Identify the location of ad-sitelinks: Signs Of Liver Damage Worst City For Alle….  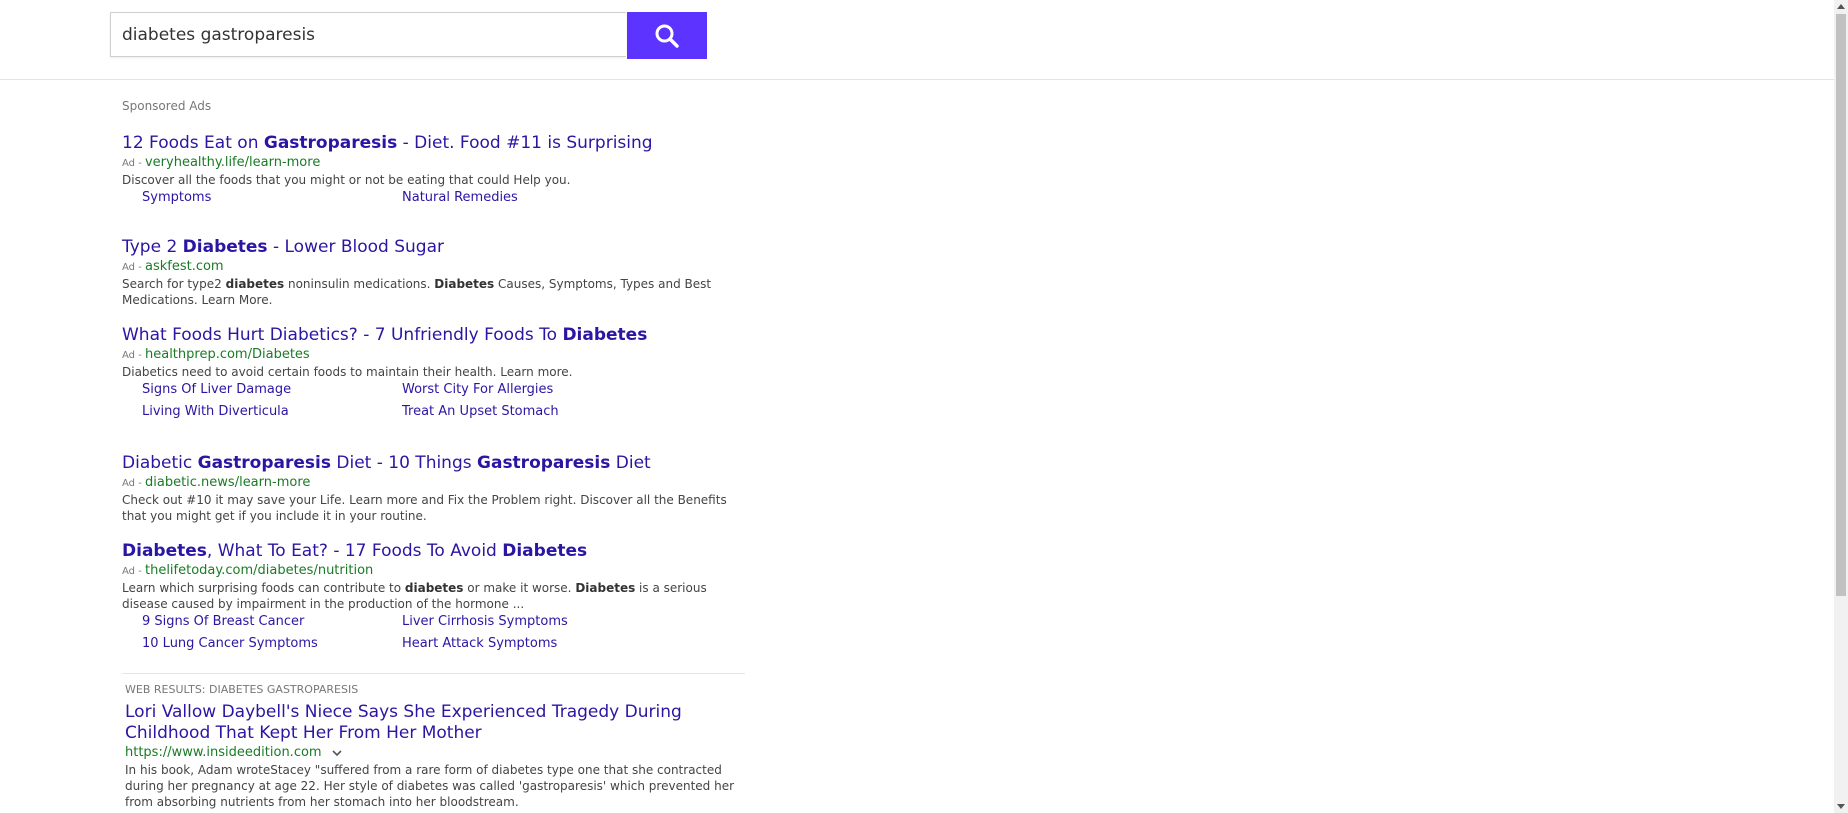
(392, 402).